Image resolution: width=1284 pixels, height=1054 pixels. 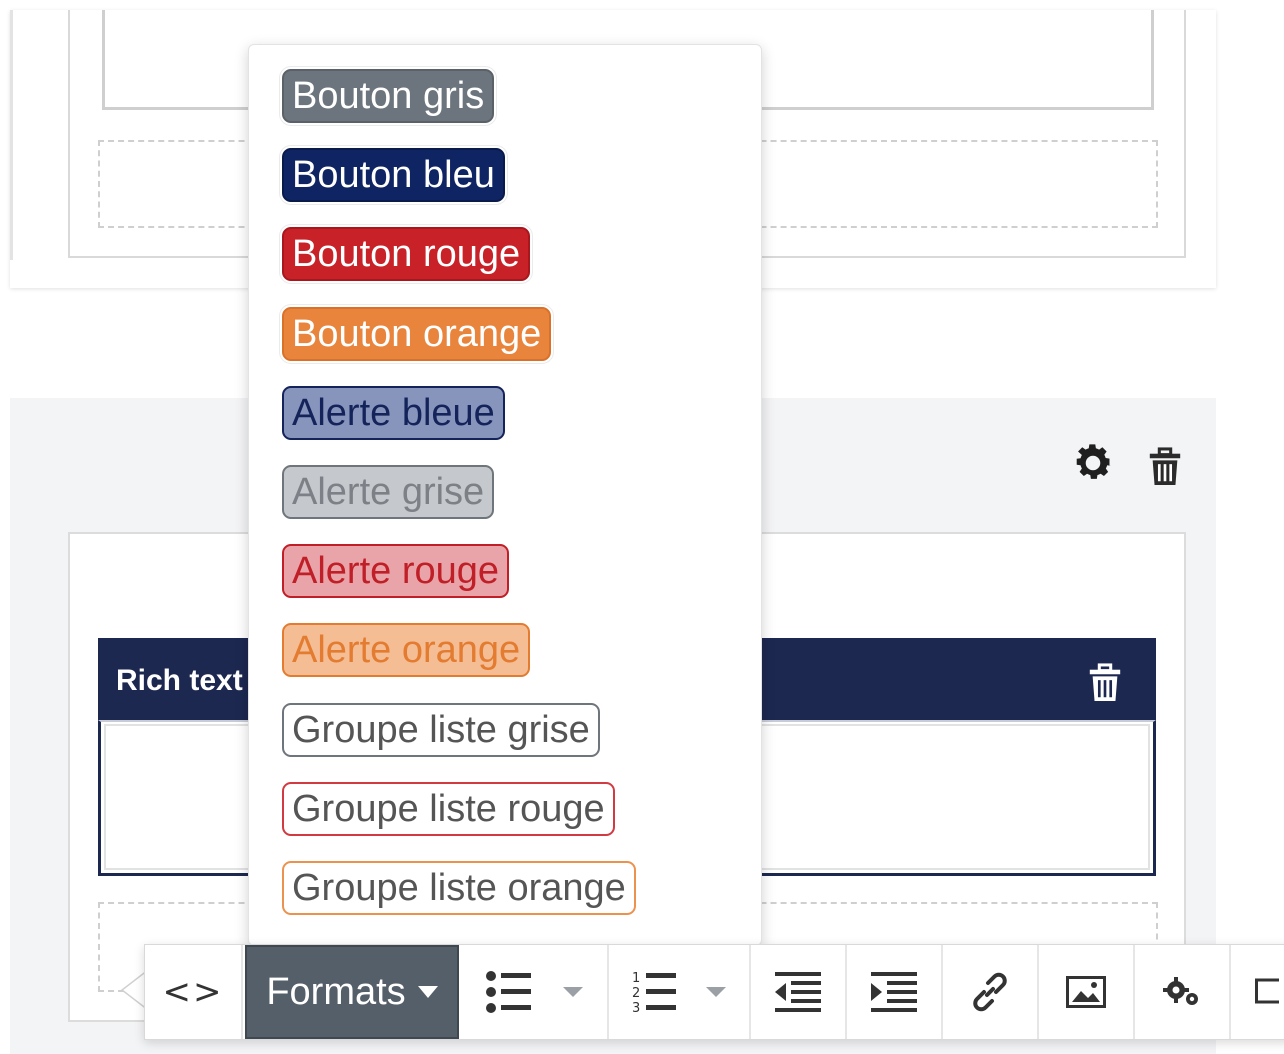 I want to click on settings-button, so click(x=1183, y=992).